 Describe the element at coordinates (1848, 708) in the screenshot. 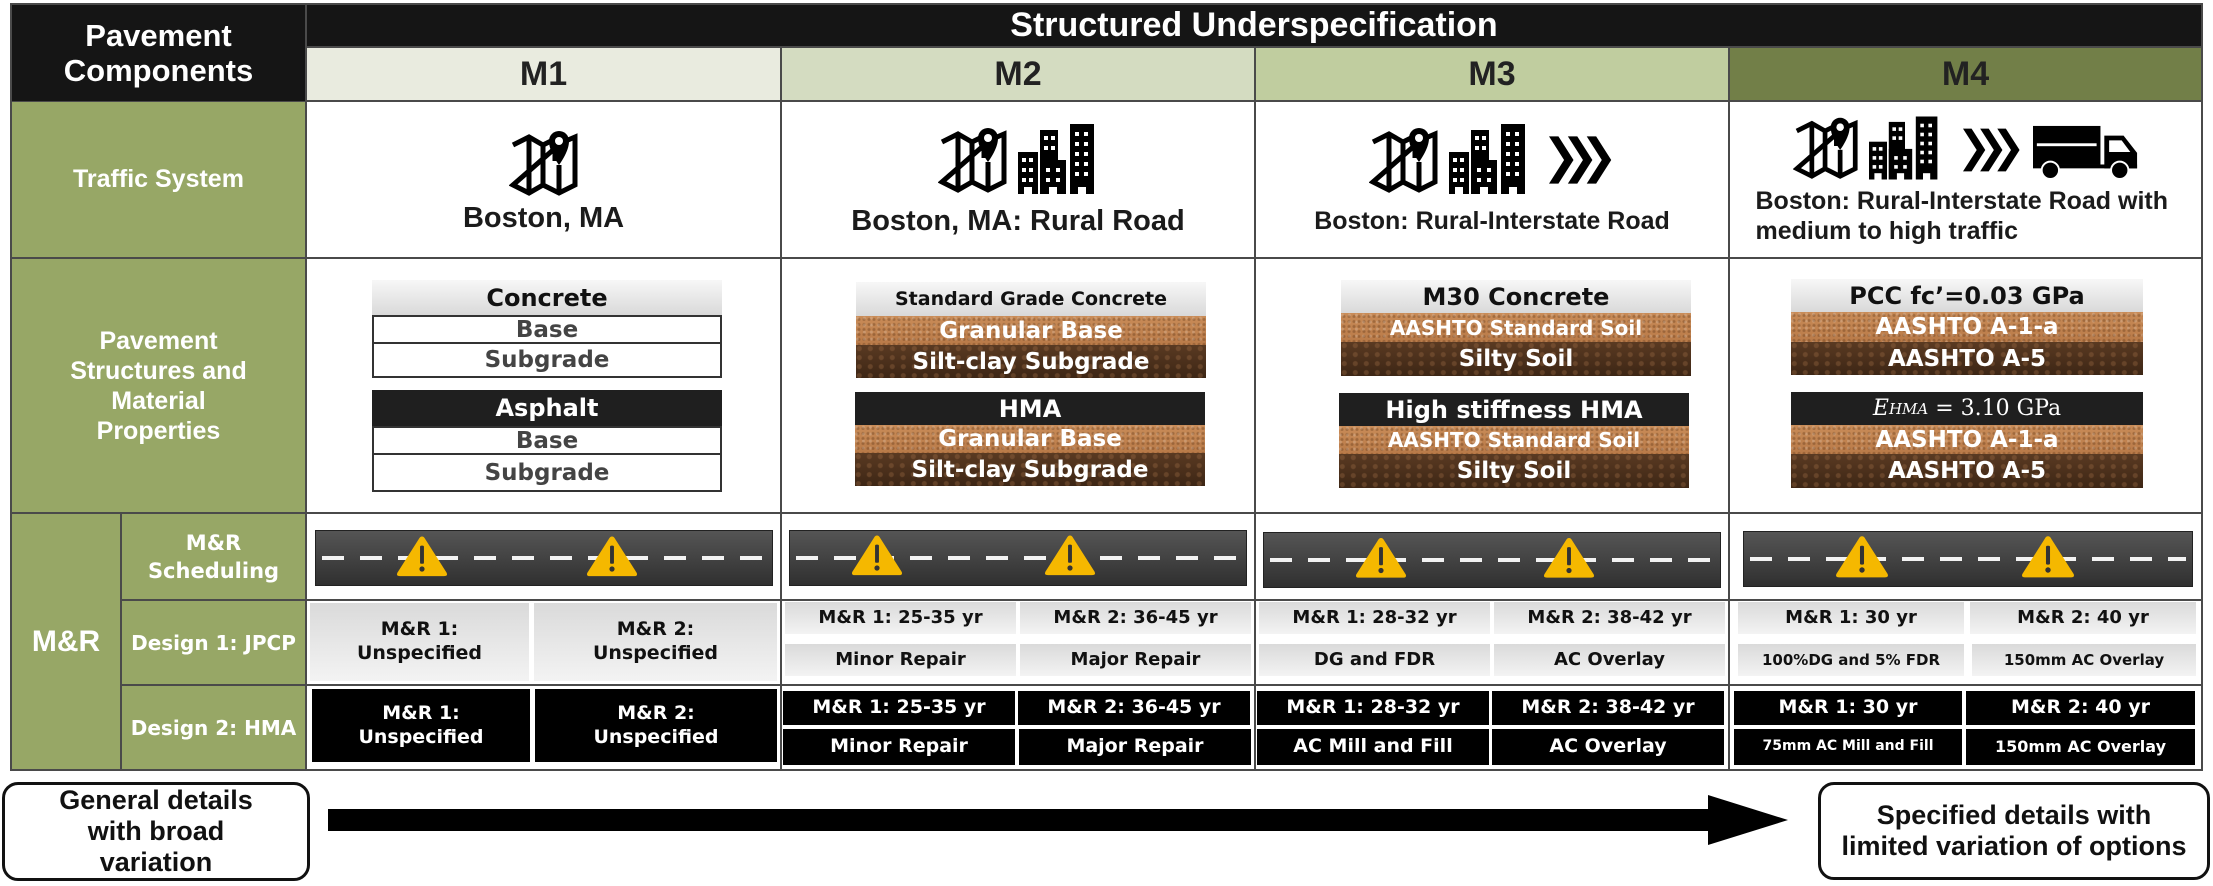

I see `design2-m4-mr1-time: M&R 1: 30 yr` at that location.